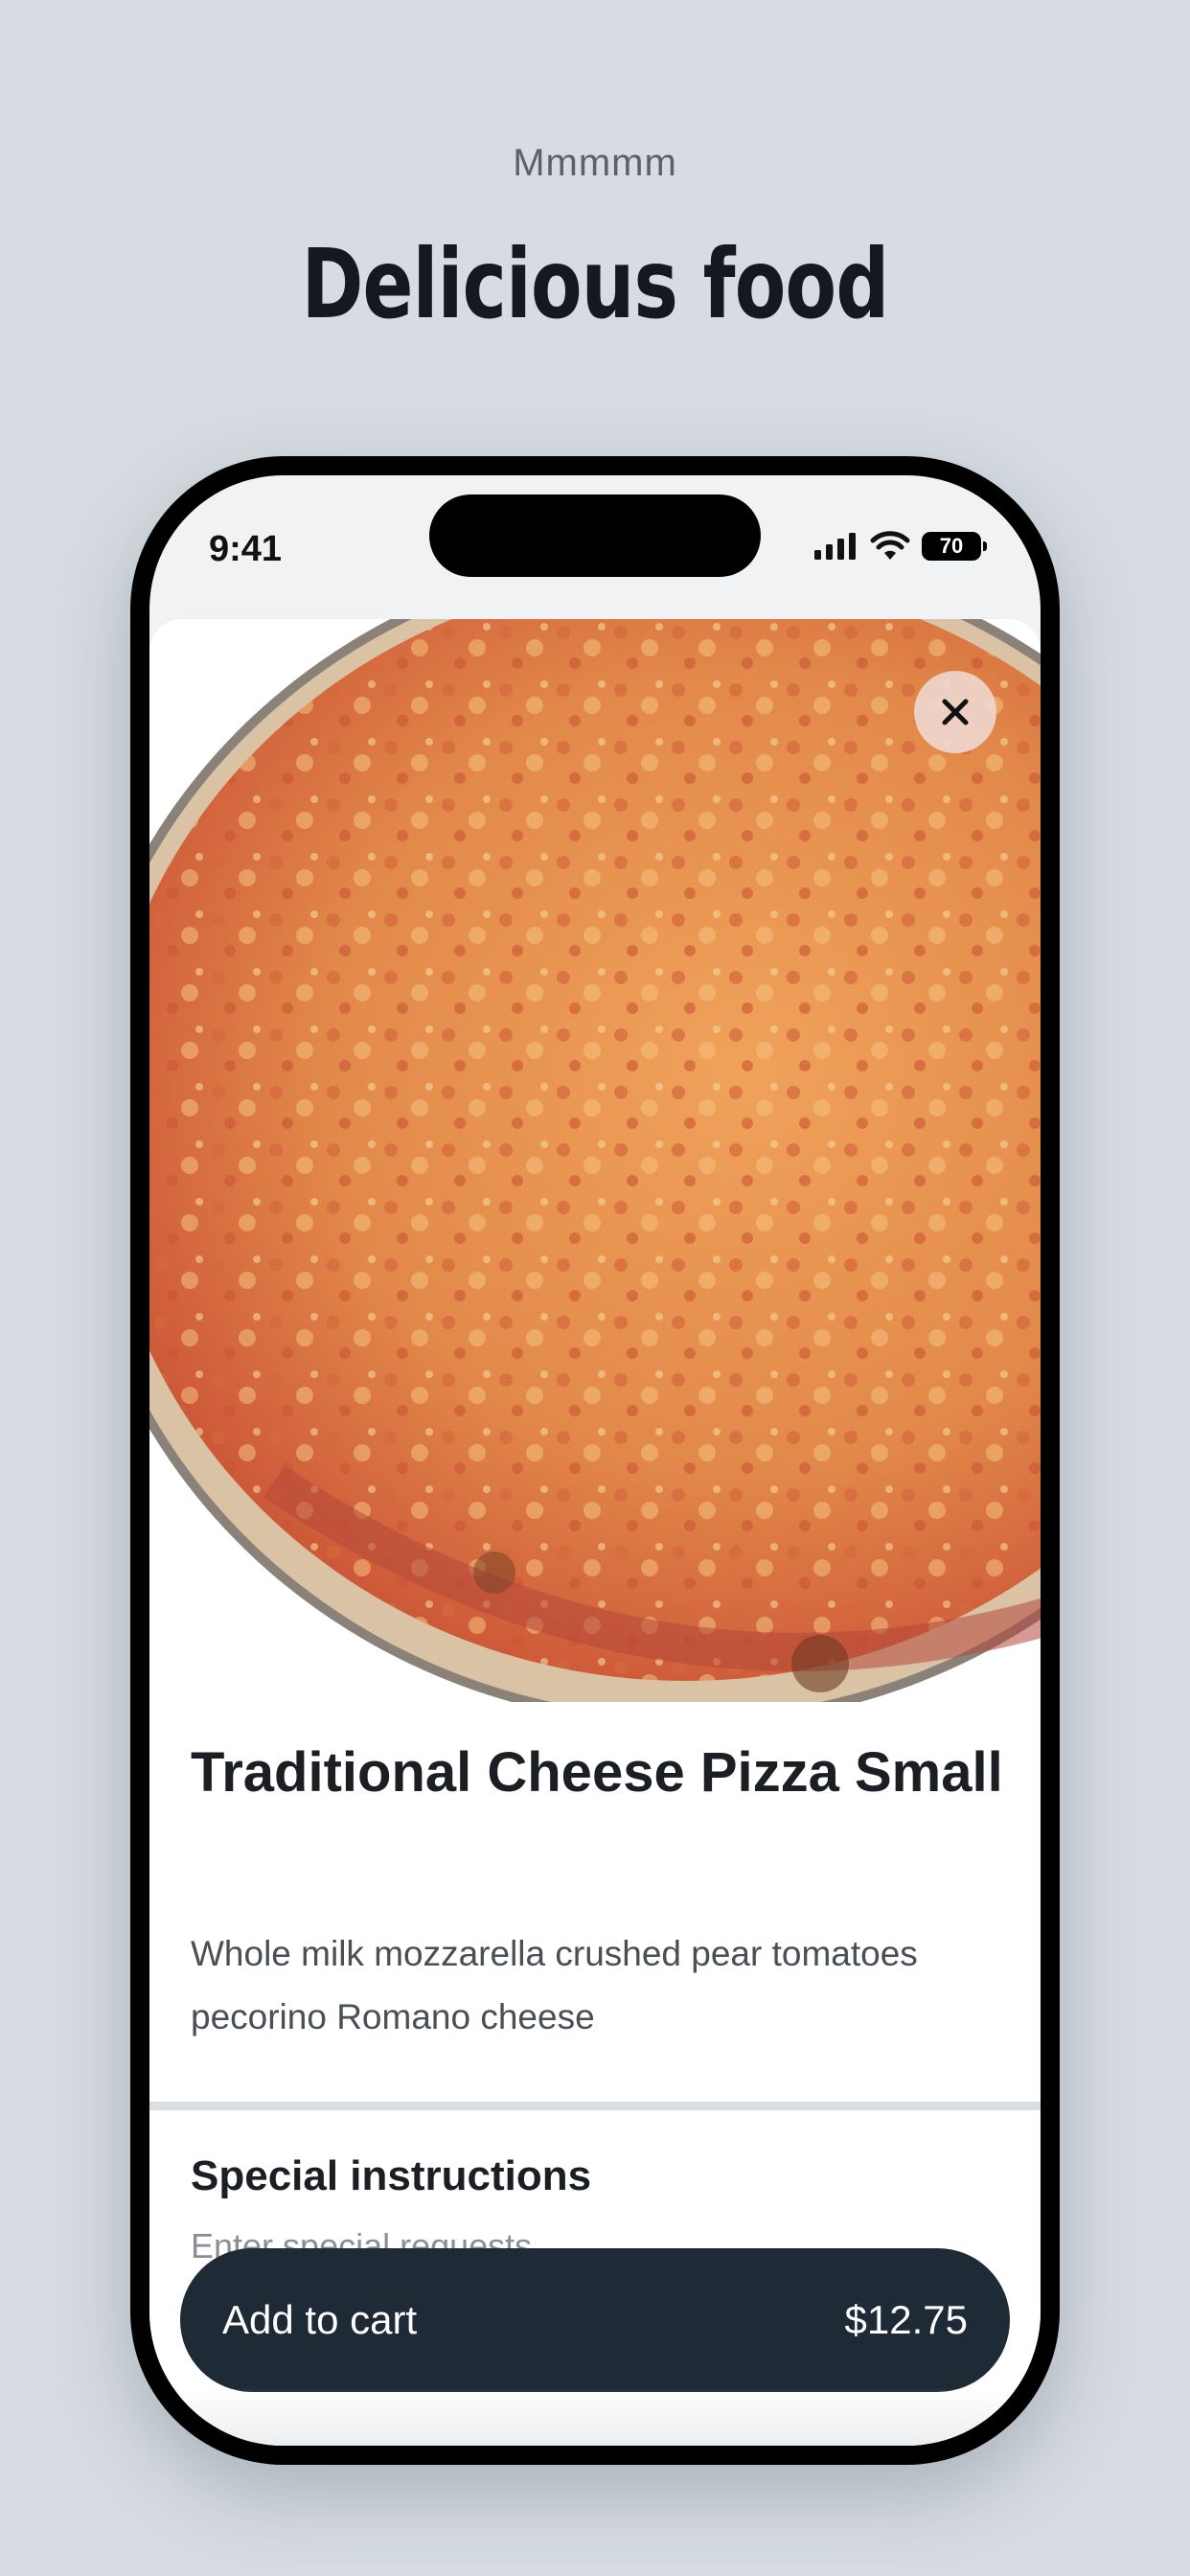 This screenshot has width=1190, height=2576. What do you see at coordinates (595, 535) in the screenshot?
I see `dynamic-island` at bounding box center [595, 535].